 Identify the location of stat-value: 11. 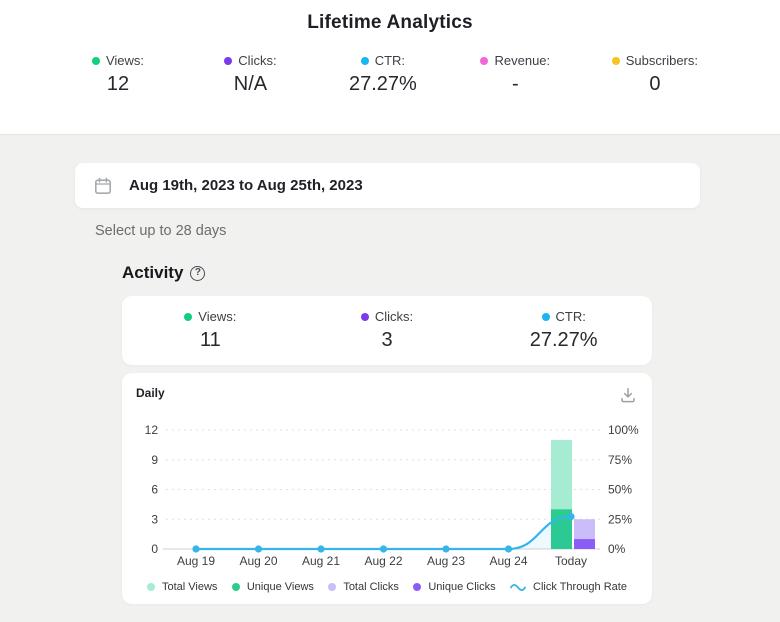
(210, 340).